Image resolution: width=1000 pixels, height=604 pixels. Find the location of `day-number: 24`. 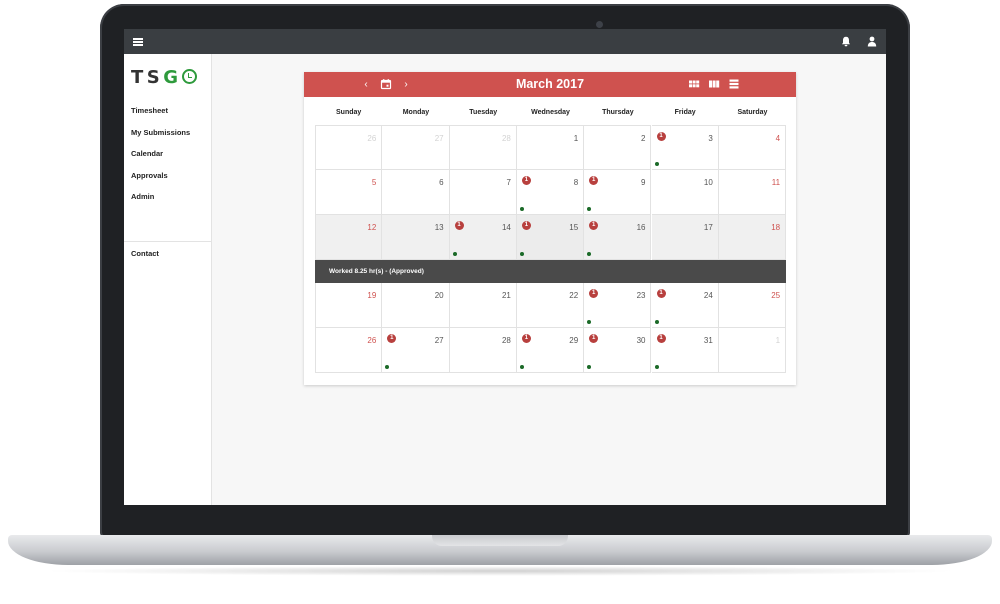

day-number: 24 is located at coordinates (708, 295).